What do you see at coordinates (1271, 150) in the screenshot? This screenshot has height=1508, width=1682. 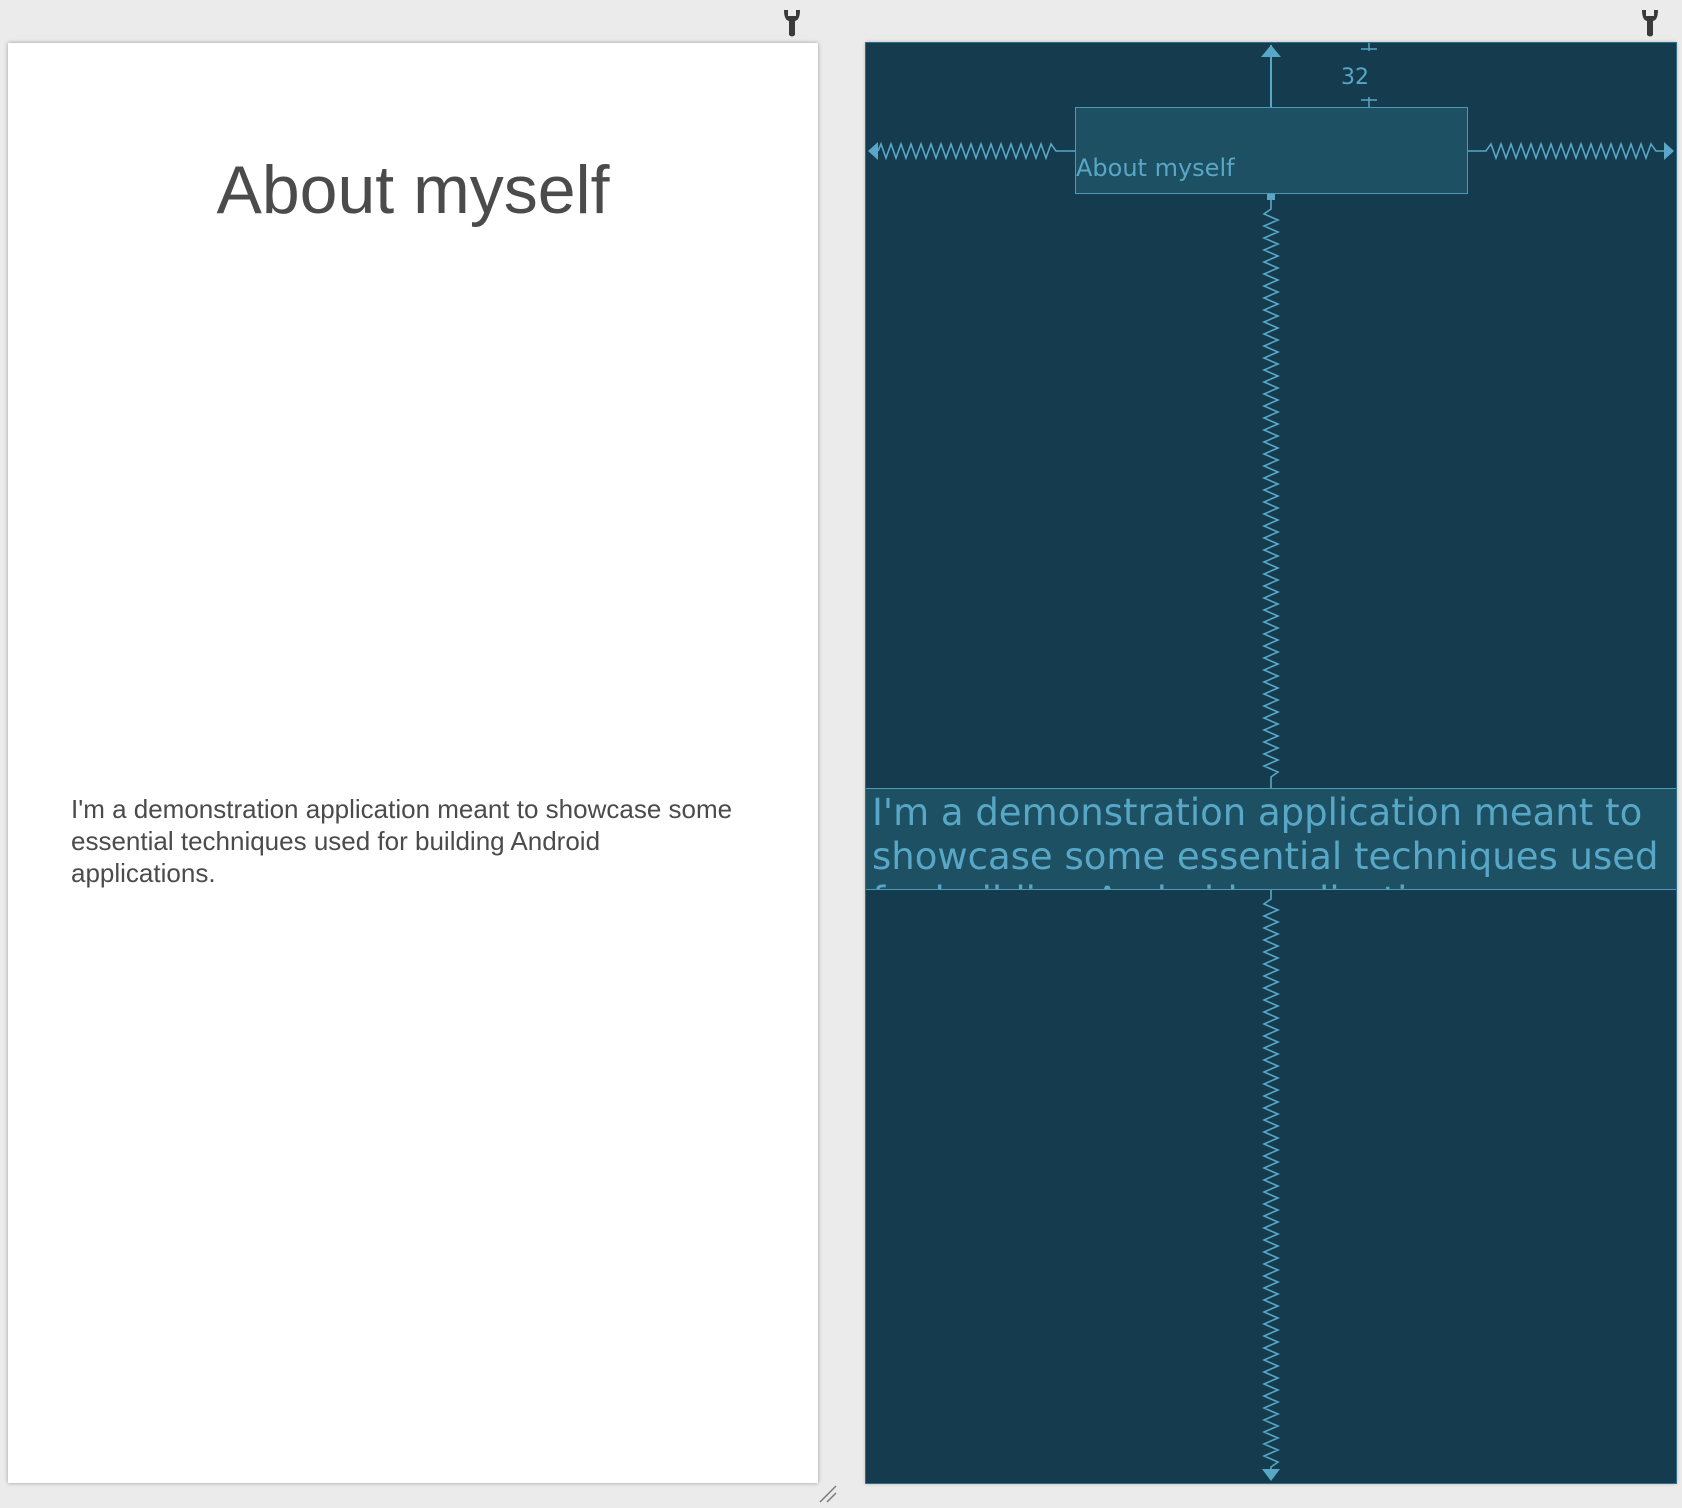 I see `blueprint-about-title-widget: About myself` at bounding box center [1271, 150].